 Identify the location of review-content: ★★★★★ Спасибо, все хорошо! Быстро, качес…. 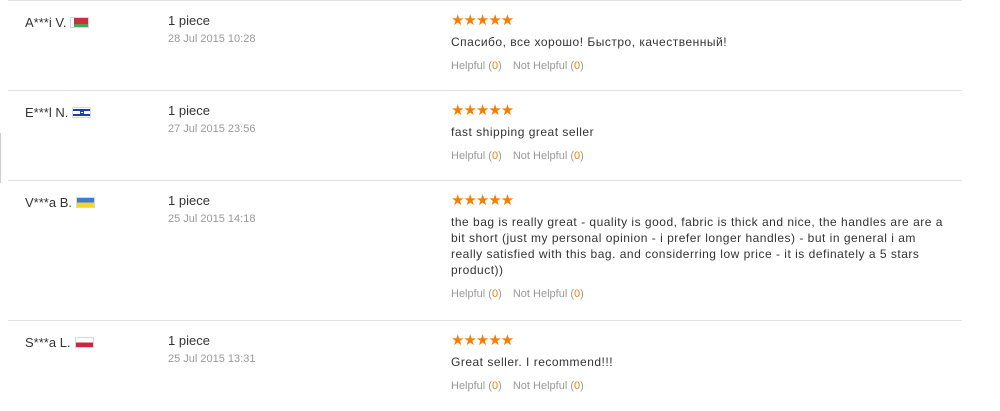
(701, 42).